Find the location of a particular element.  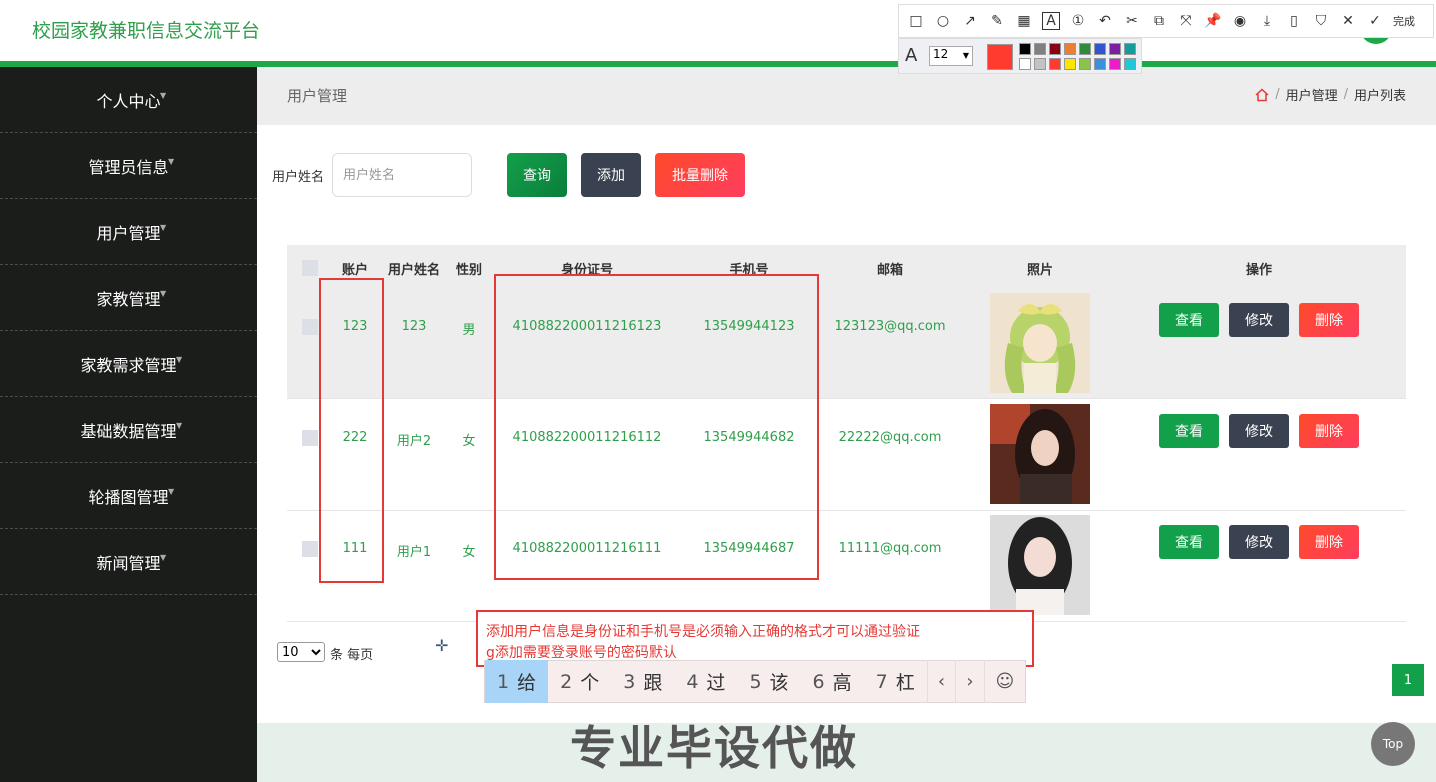

sidebar-item-user-management: 用户管理 ▼ is located at coordinates (128, 232).